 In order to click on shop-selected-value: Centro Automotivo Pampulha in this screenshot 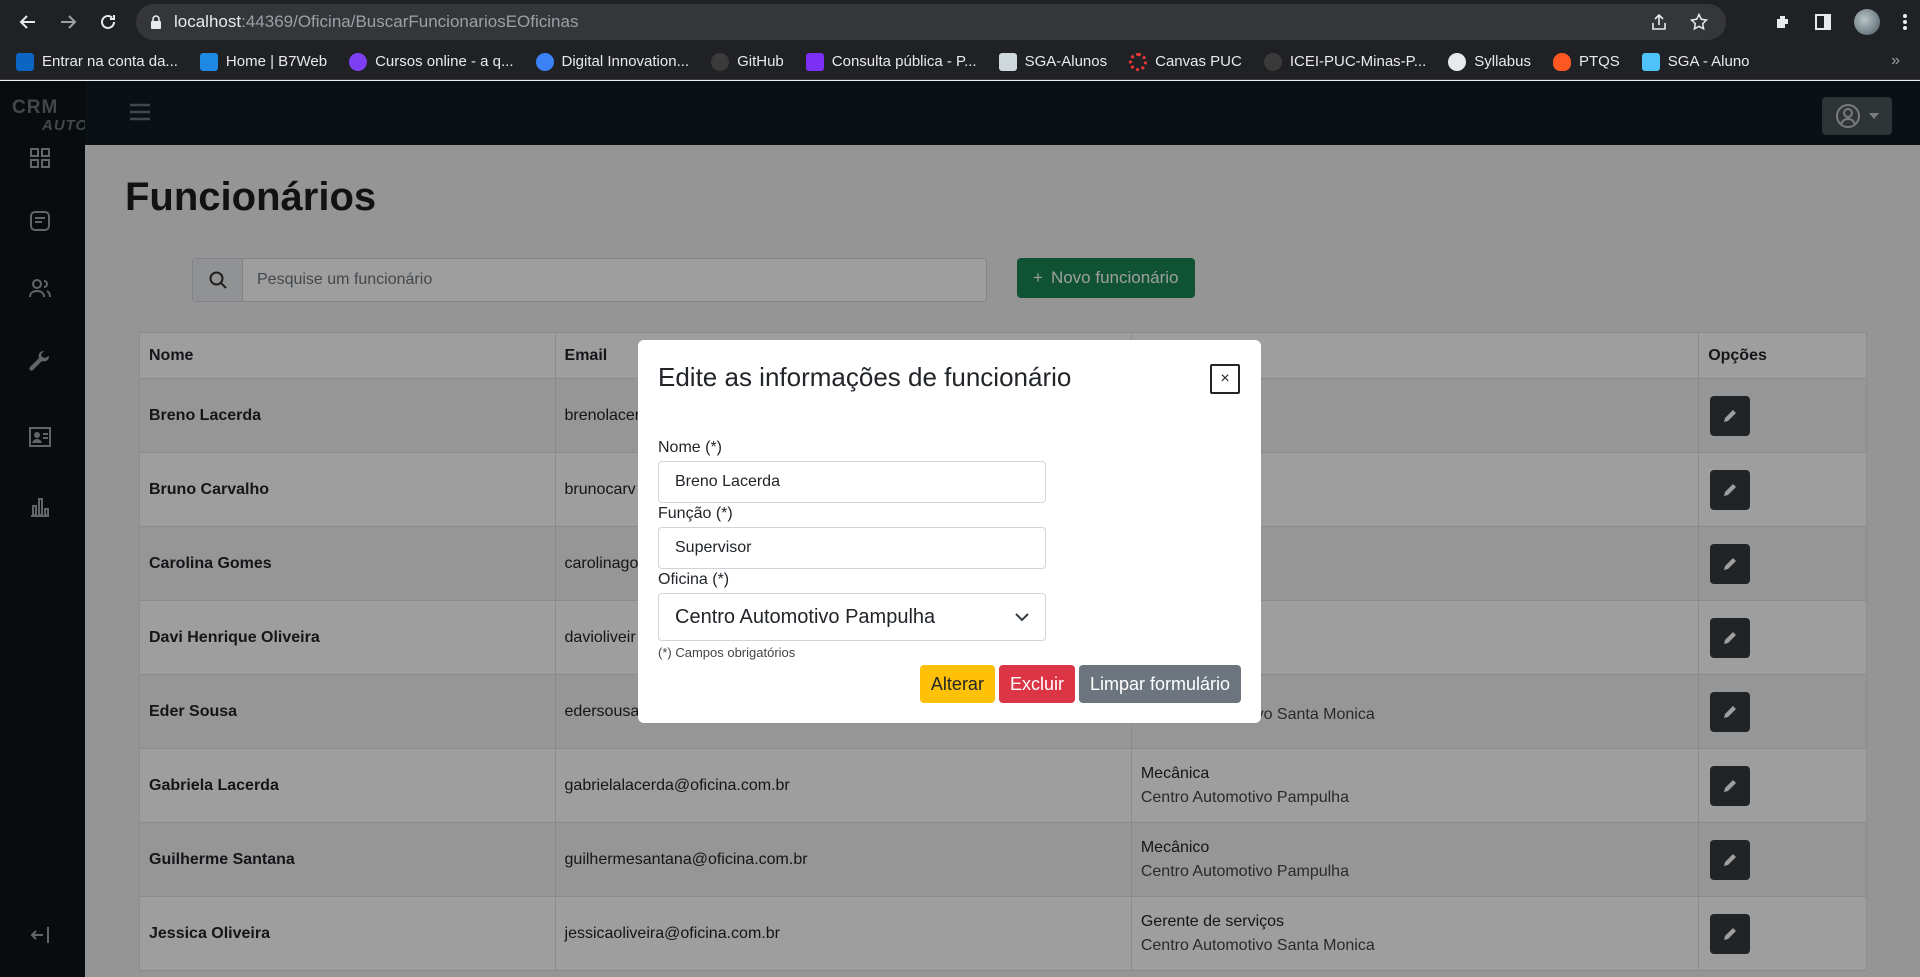, I will do `click(805, 616)`.